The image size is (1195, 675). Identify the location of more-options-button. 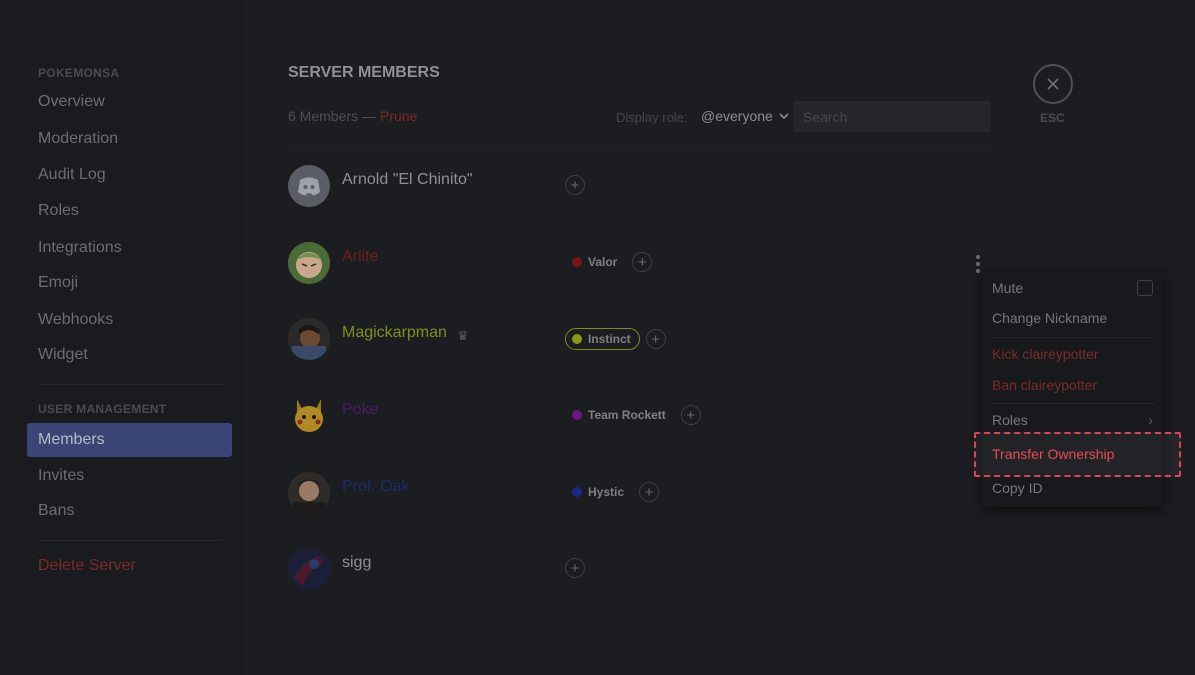
(978, 264).